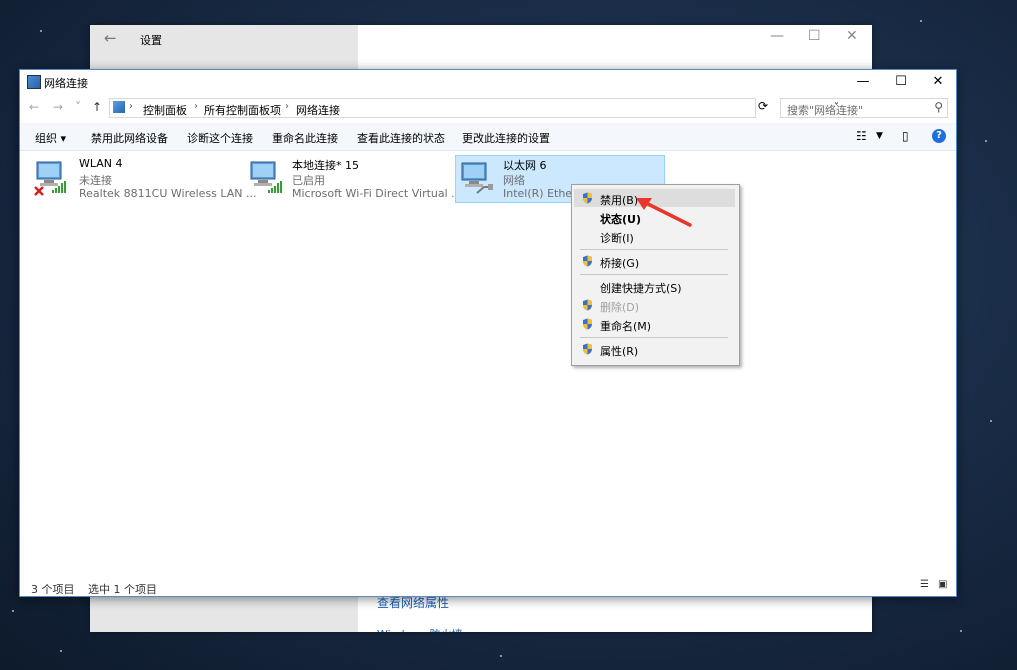 The image size is (1017, 670). What do you see at coordinates (863, 82) in the screenshot?
I see `minimize-button: —` at bounding box center [863, 82].